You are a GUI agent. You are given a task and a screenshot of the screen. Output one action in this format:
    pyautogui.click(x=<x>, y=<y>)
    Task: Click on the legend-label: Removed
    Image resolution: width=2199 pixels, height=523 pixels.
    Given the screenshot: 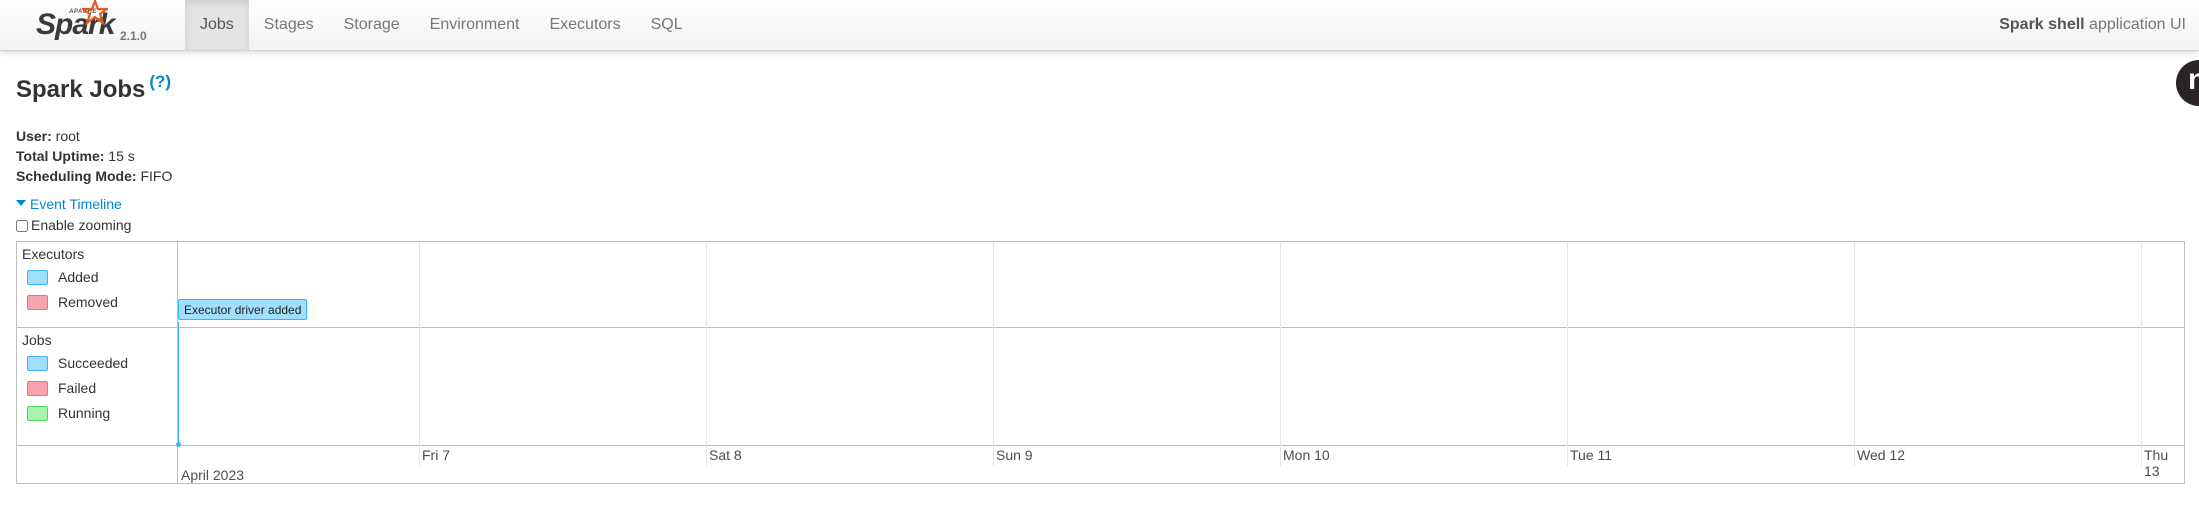 What is the action you would take?
    pyautogui.click(x=88, y=302)
    